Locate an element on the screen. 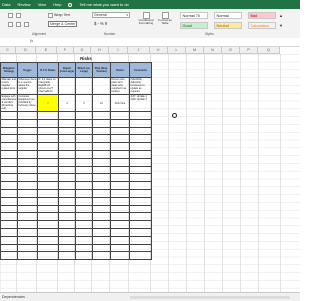 Image resolution: width=320 pixels, height=301 pixels. sheet-tab-dependencies: Dependencies is located at coordinates (13, 297).